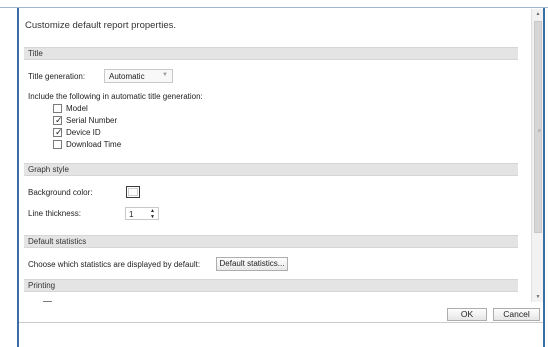 The width and height of the screenshot is (548, 347). Describe the element at coordinates (274, 4) in the screenshot. I see `dialog-top-border` at that location.